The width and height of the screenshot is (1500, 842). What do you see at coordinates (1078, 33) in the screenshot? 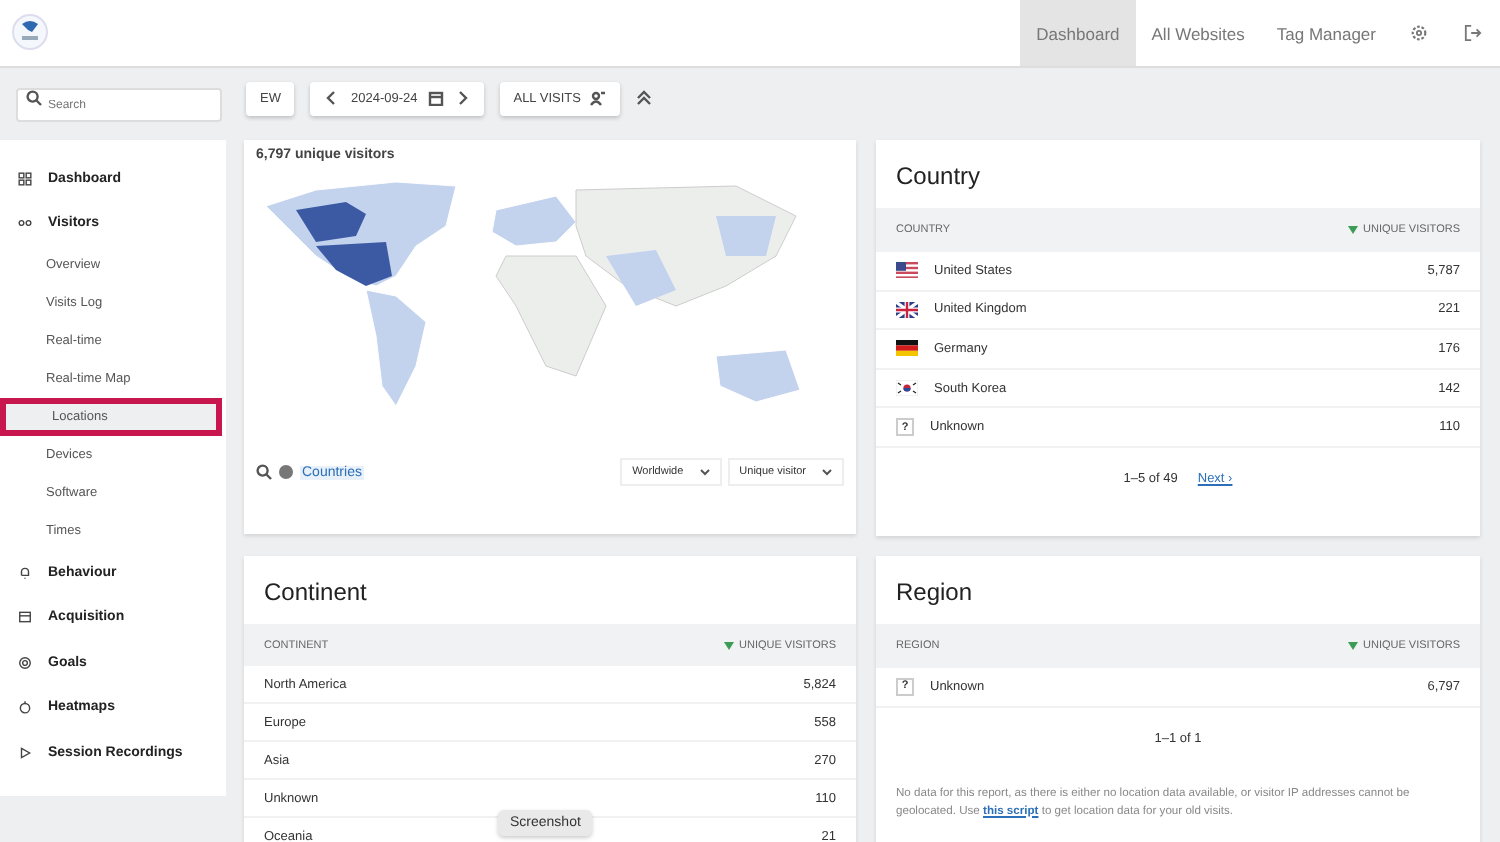
I see `nav-tab: Dashboard` at bounding box center [1078, 33].